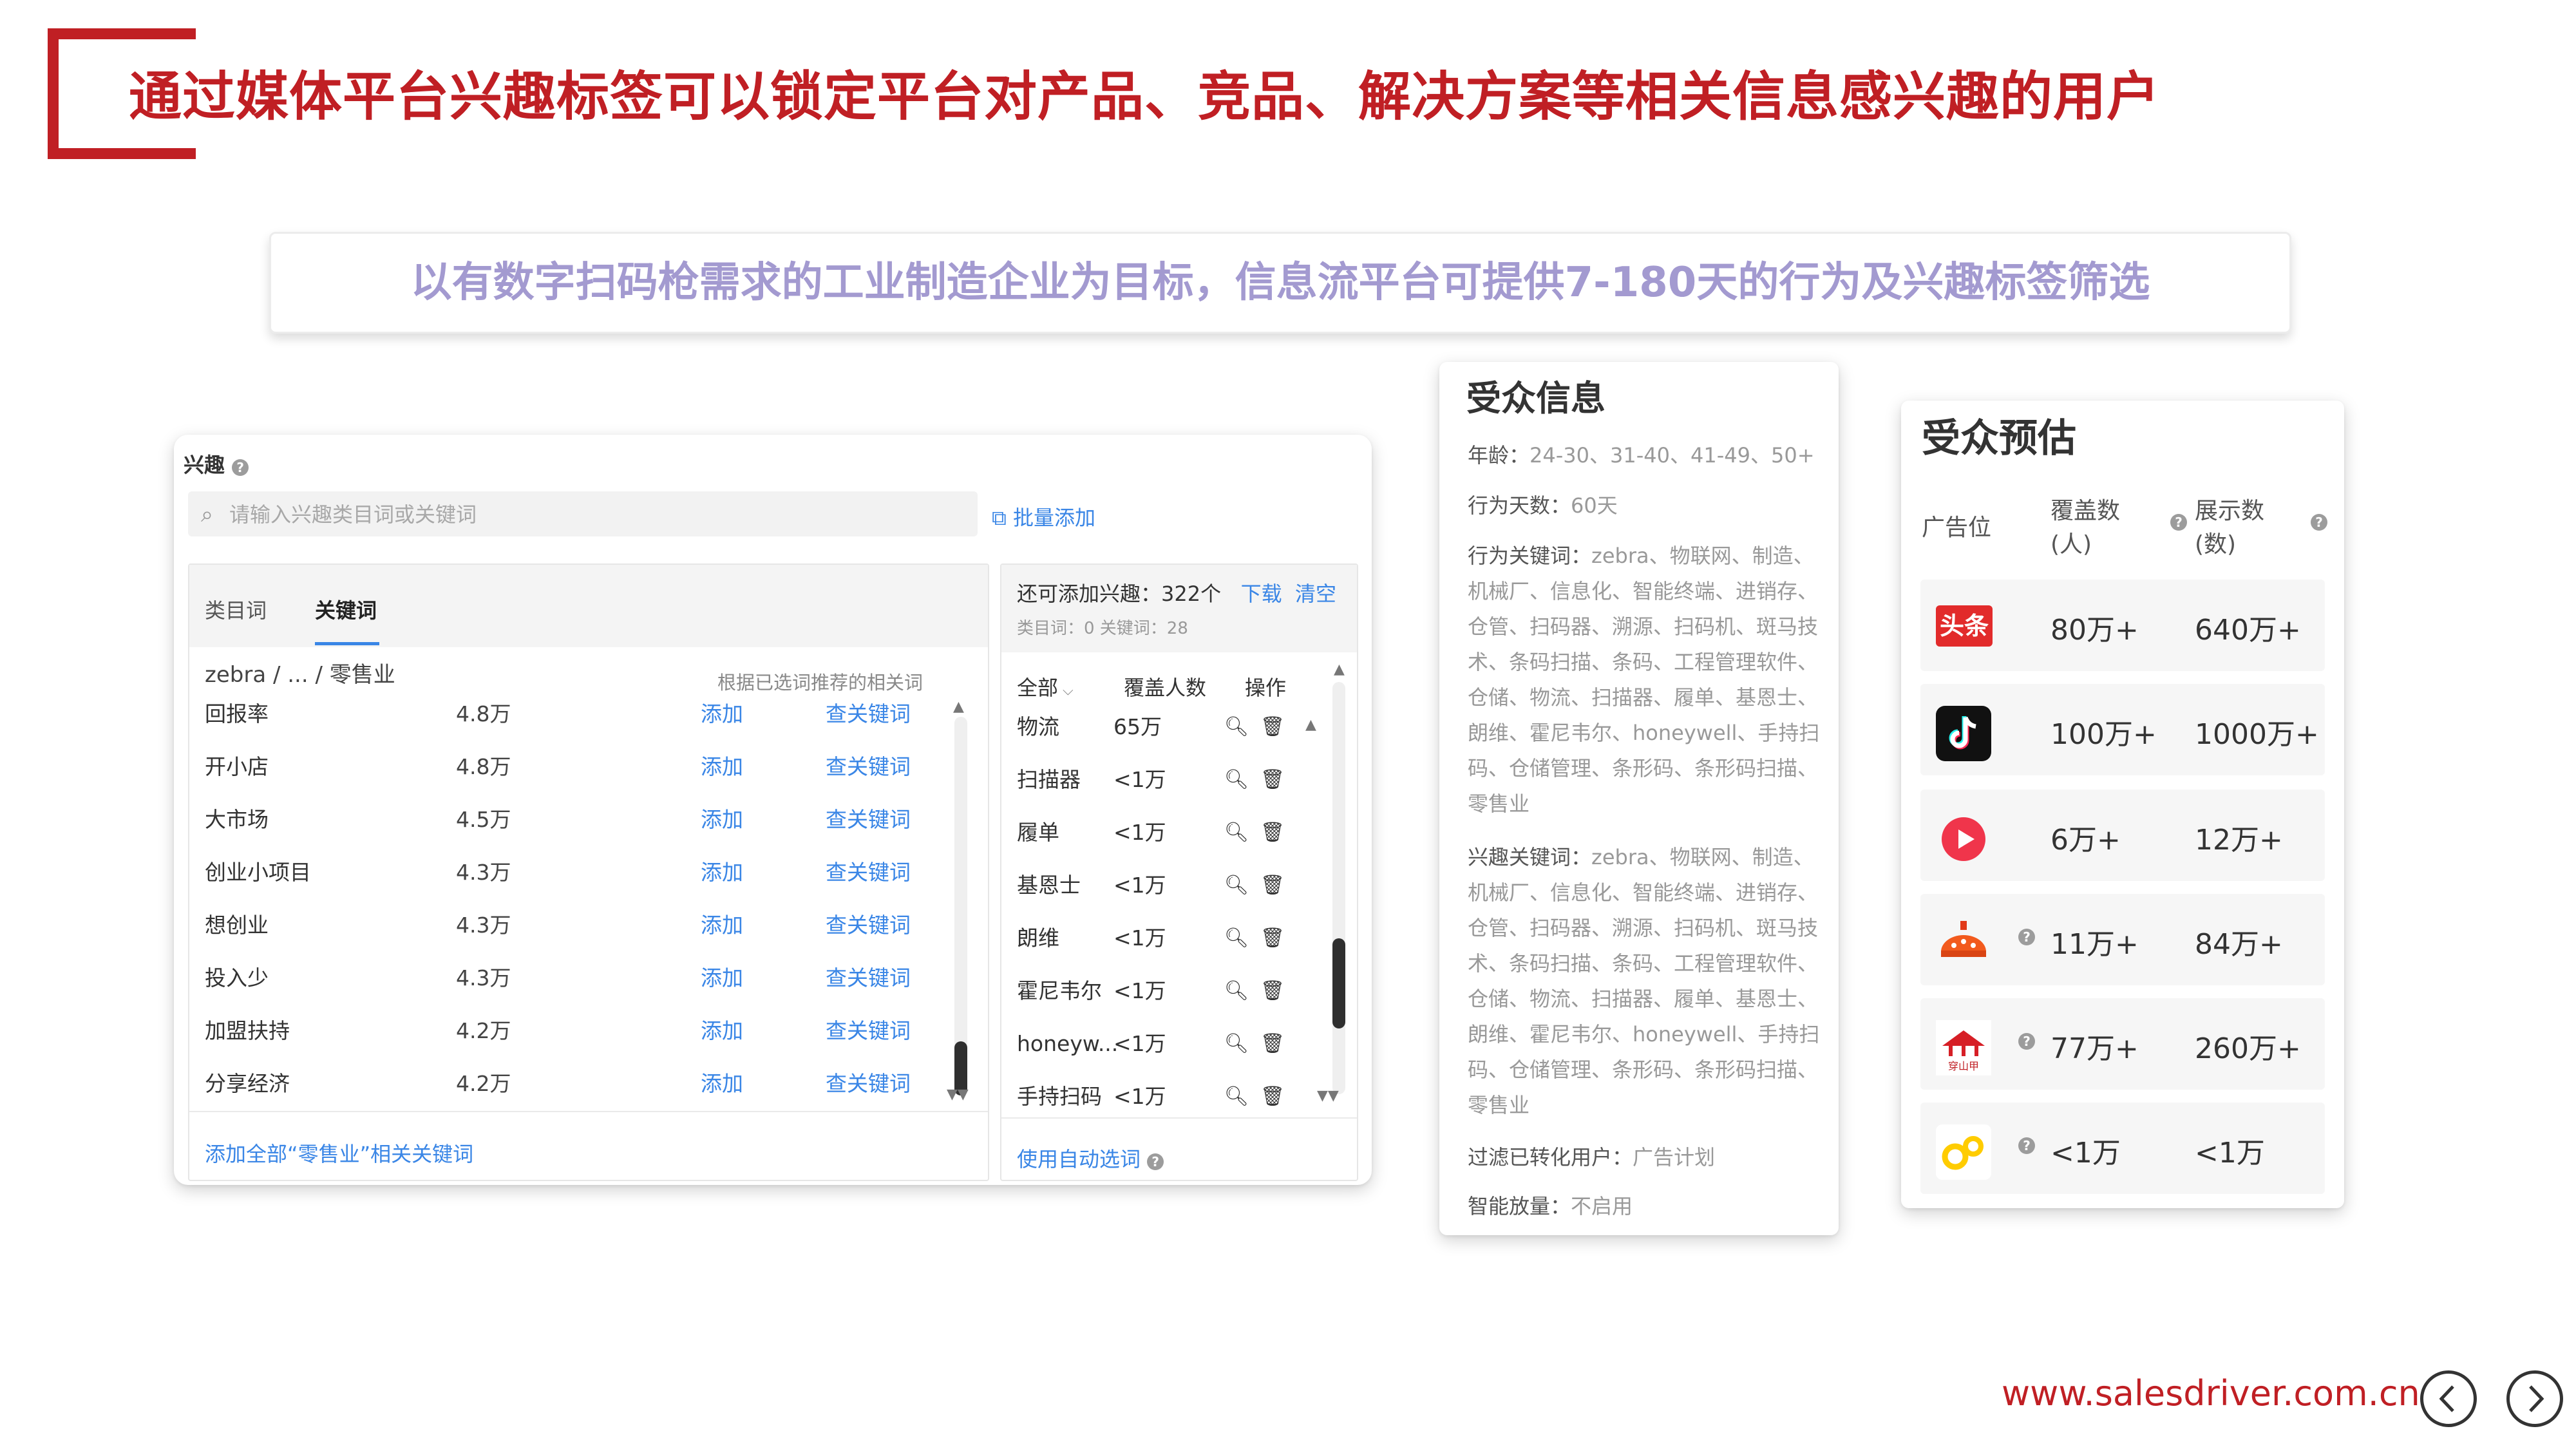 This screenshot has width=2576, height=1449. What do you see at coordinates (1592, 1157) in the screenshot?
I see `info-filter-converted: 过滤已转化用户：广告计划` at bounding box center [1592, 1157].